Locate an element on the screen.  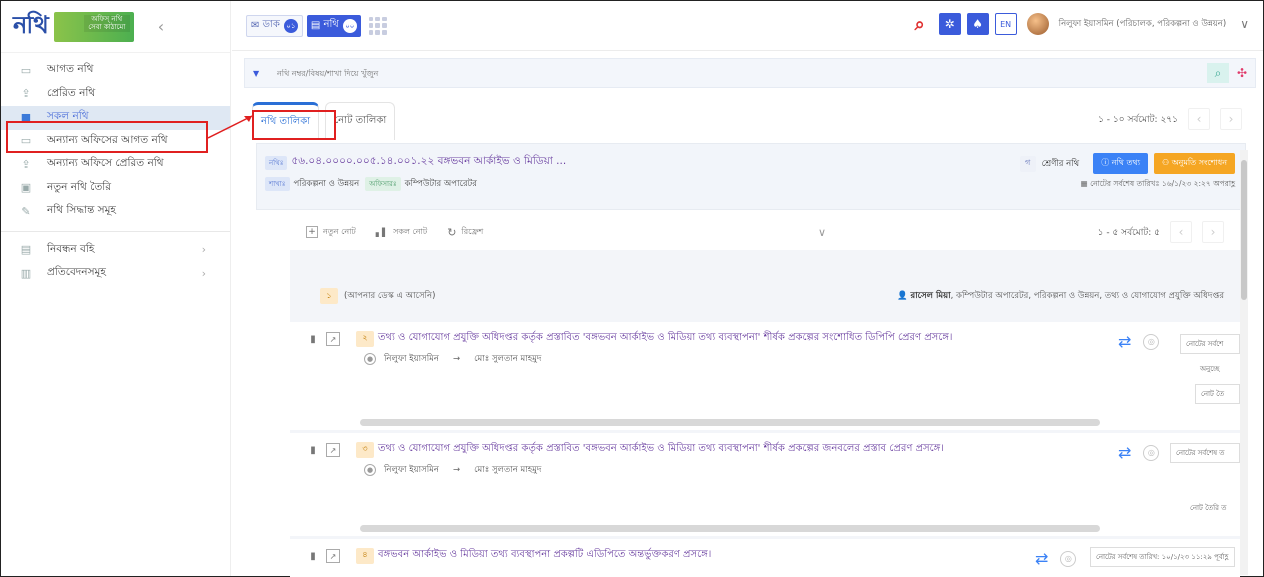
desk-status: (আপনার ডেস্ক এ আসেনি) is located at coordinates (390, 296).